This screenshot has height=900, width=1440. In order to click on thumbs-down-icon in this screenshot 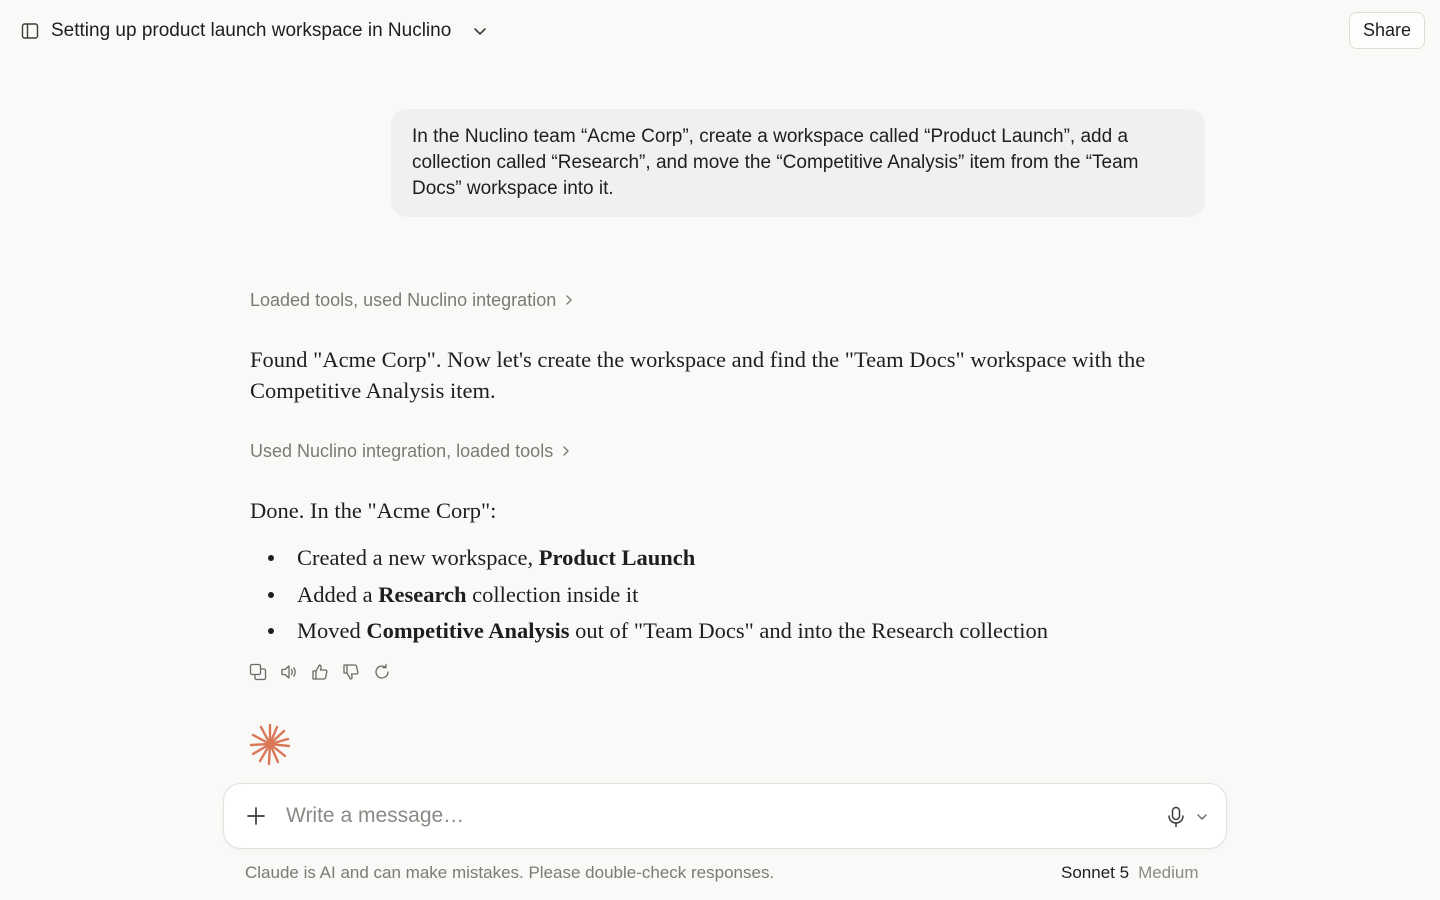, I will do `click(351, 672)`.